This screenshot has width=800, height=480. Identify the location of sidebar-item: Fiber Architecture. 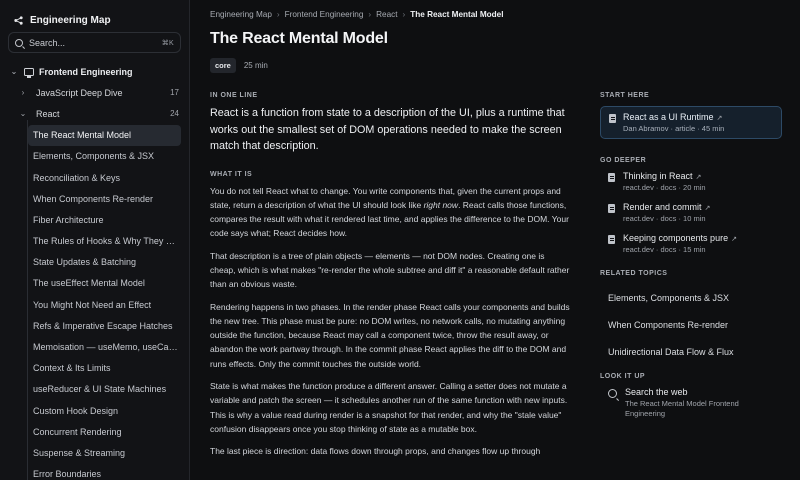
(94, 219).